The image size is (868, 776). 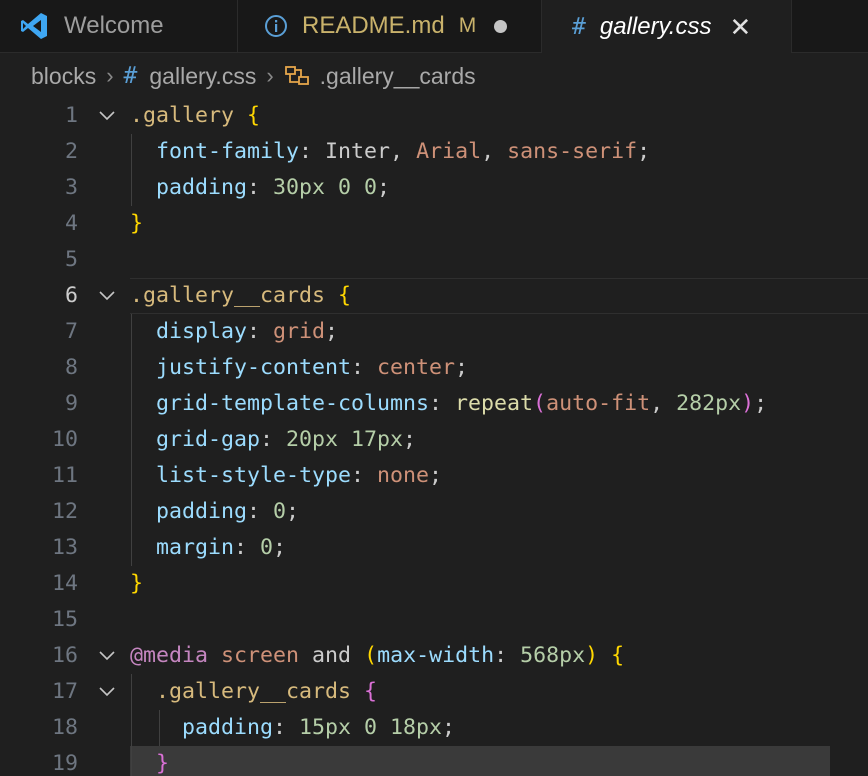 I want to click on code-token: sans-serif, so click(x=572, y=151).